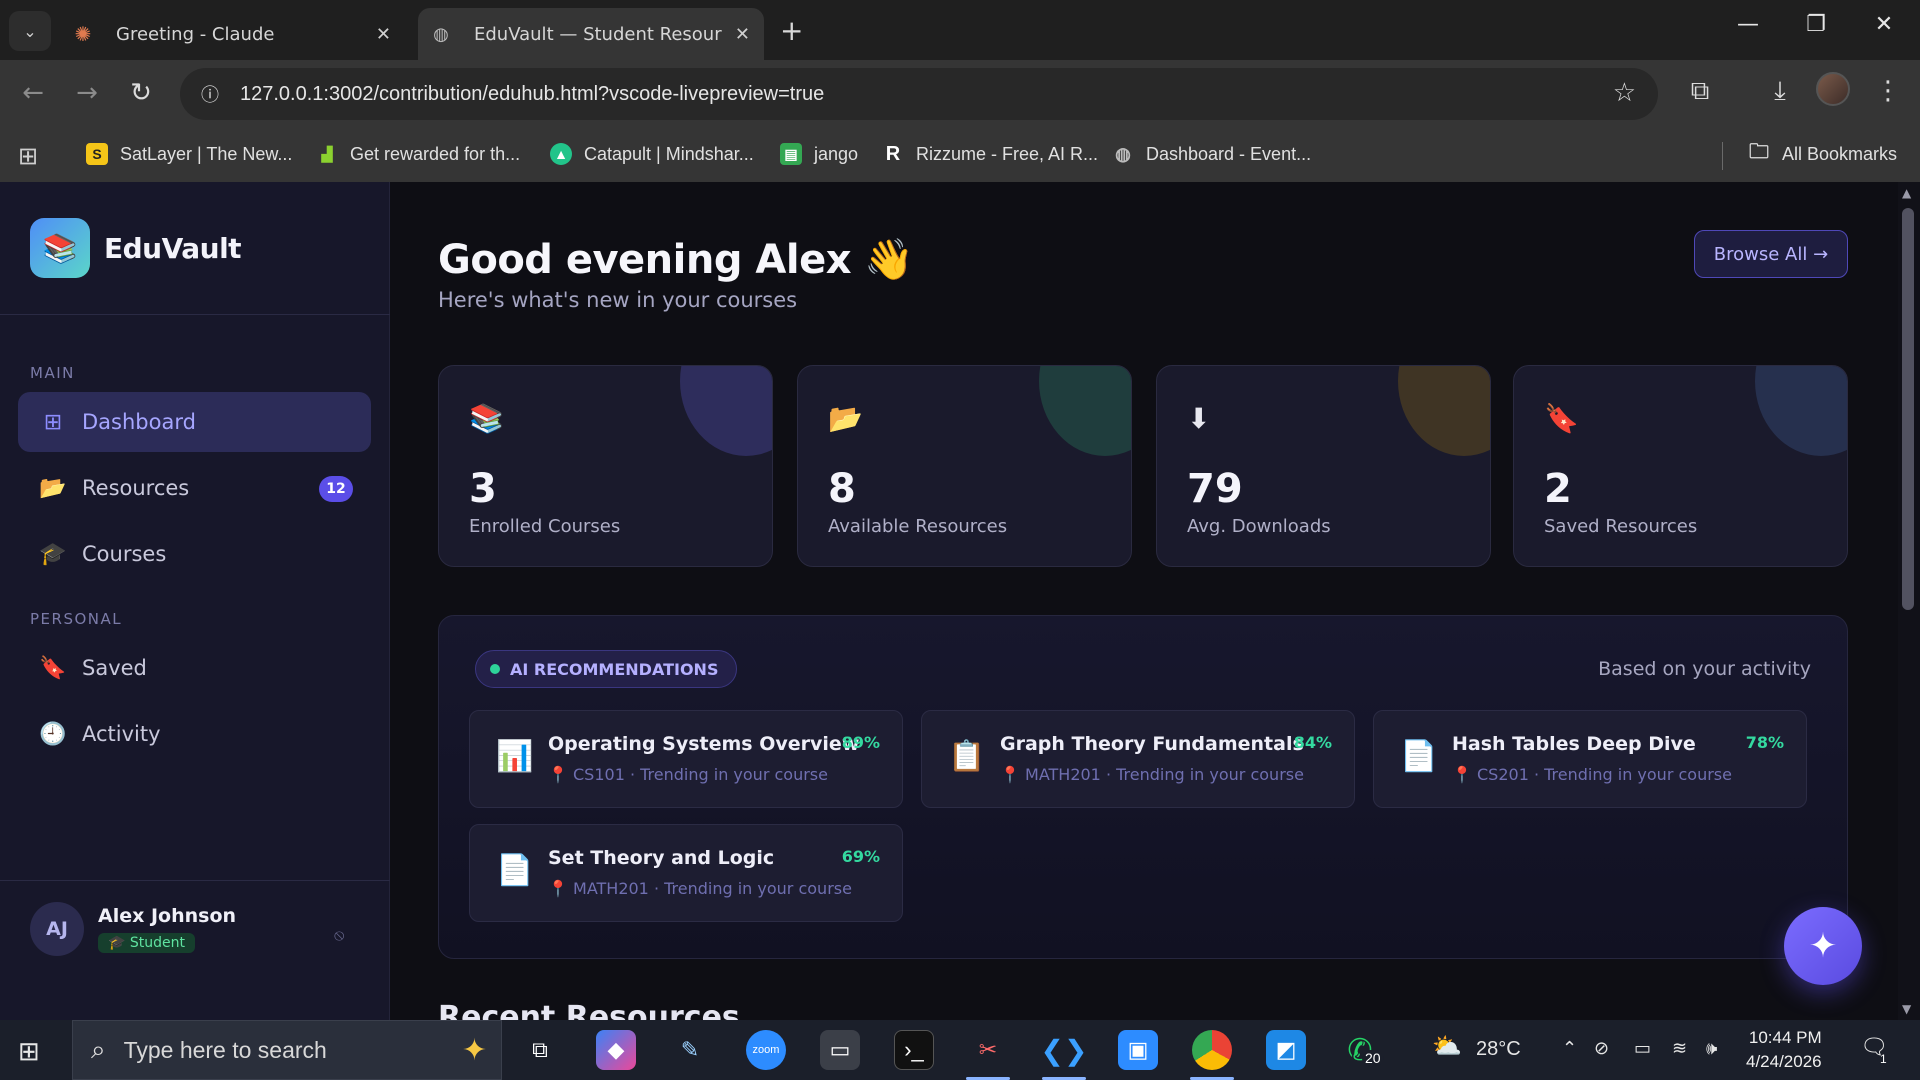 This screenshot has width=1920, height=1080. Describe the element at coordinates (167, 929) in the screenshot. I see `user-meta: Alex Johnson 🎓 Student` at that location.